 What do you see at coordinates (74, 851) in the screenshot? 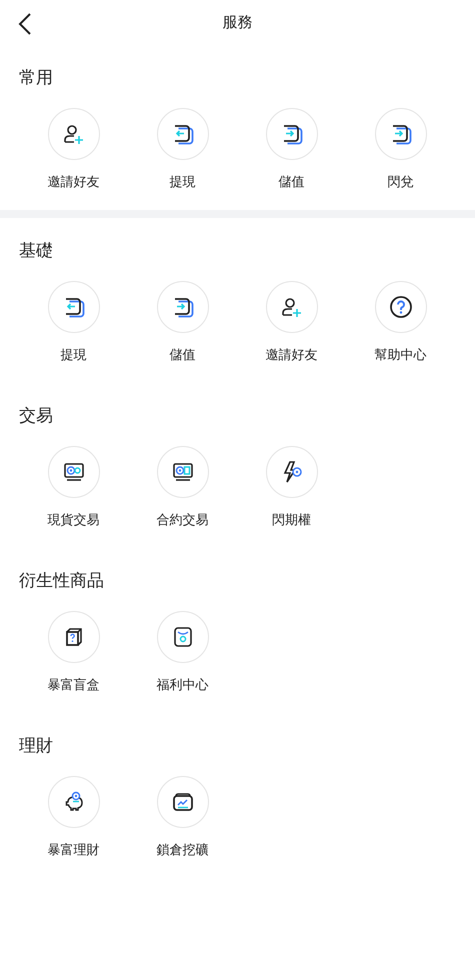
I see `service-label: 暴富理財` at bounding box center [74, 851].